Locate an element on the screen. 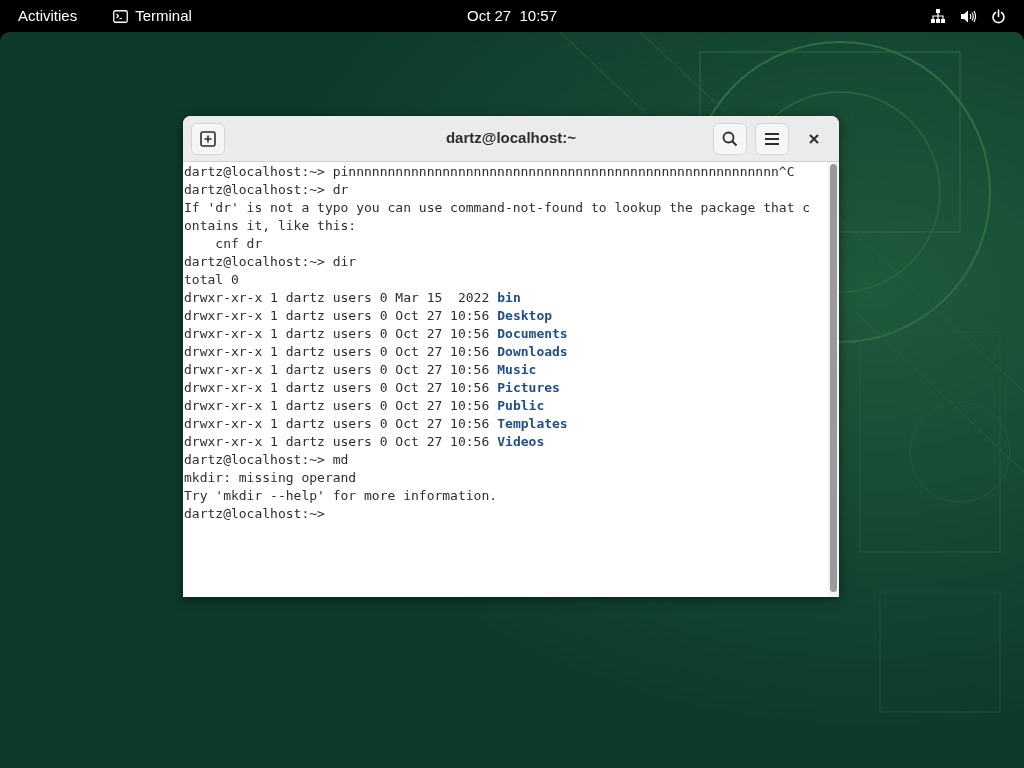  search-button is located at coordinates (730, 138).